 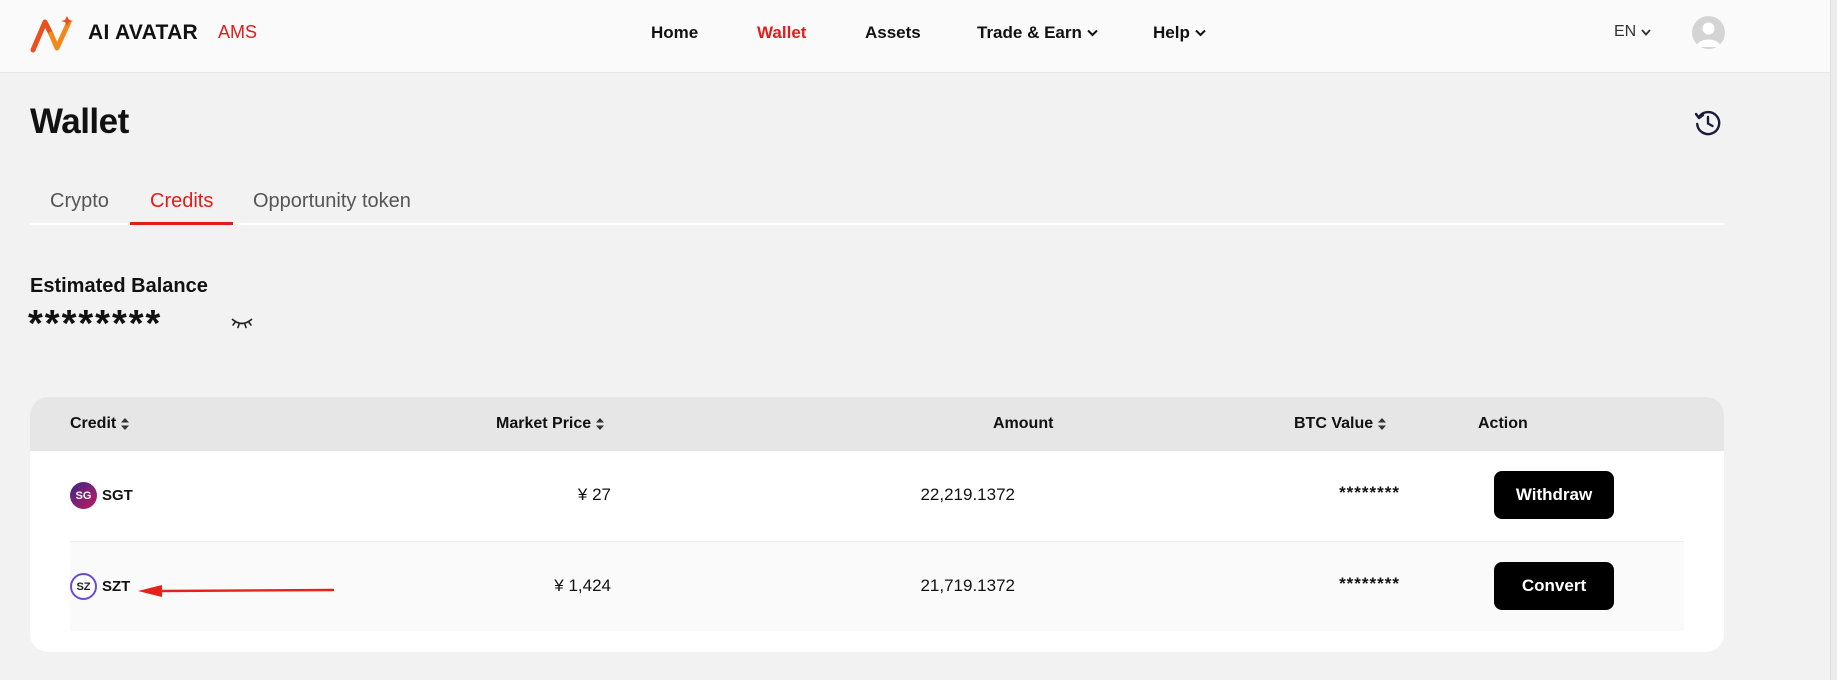 What do you see at coordinates (967, 494) in the screenshot?
I see `amount: 22,219.1372` at bounding box center [967, 494].